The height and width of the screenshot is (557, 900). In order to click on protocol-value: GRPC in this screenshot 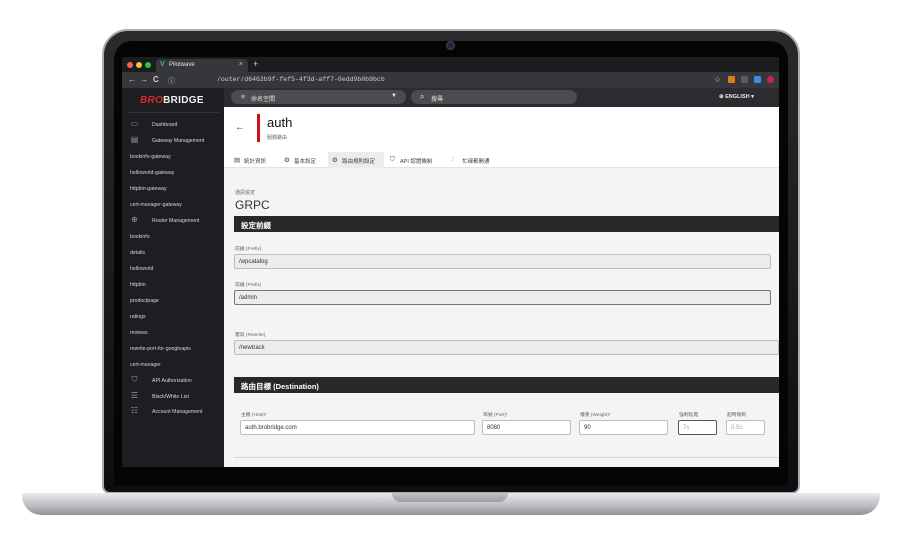, I will do `click(252, 205)`.